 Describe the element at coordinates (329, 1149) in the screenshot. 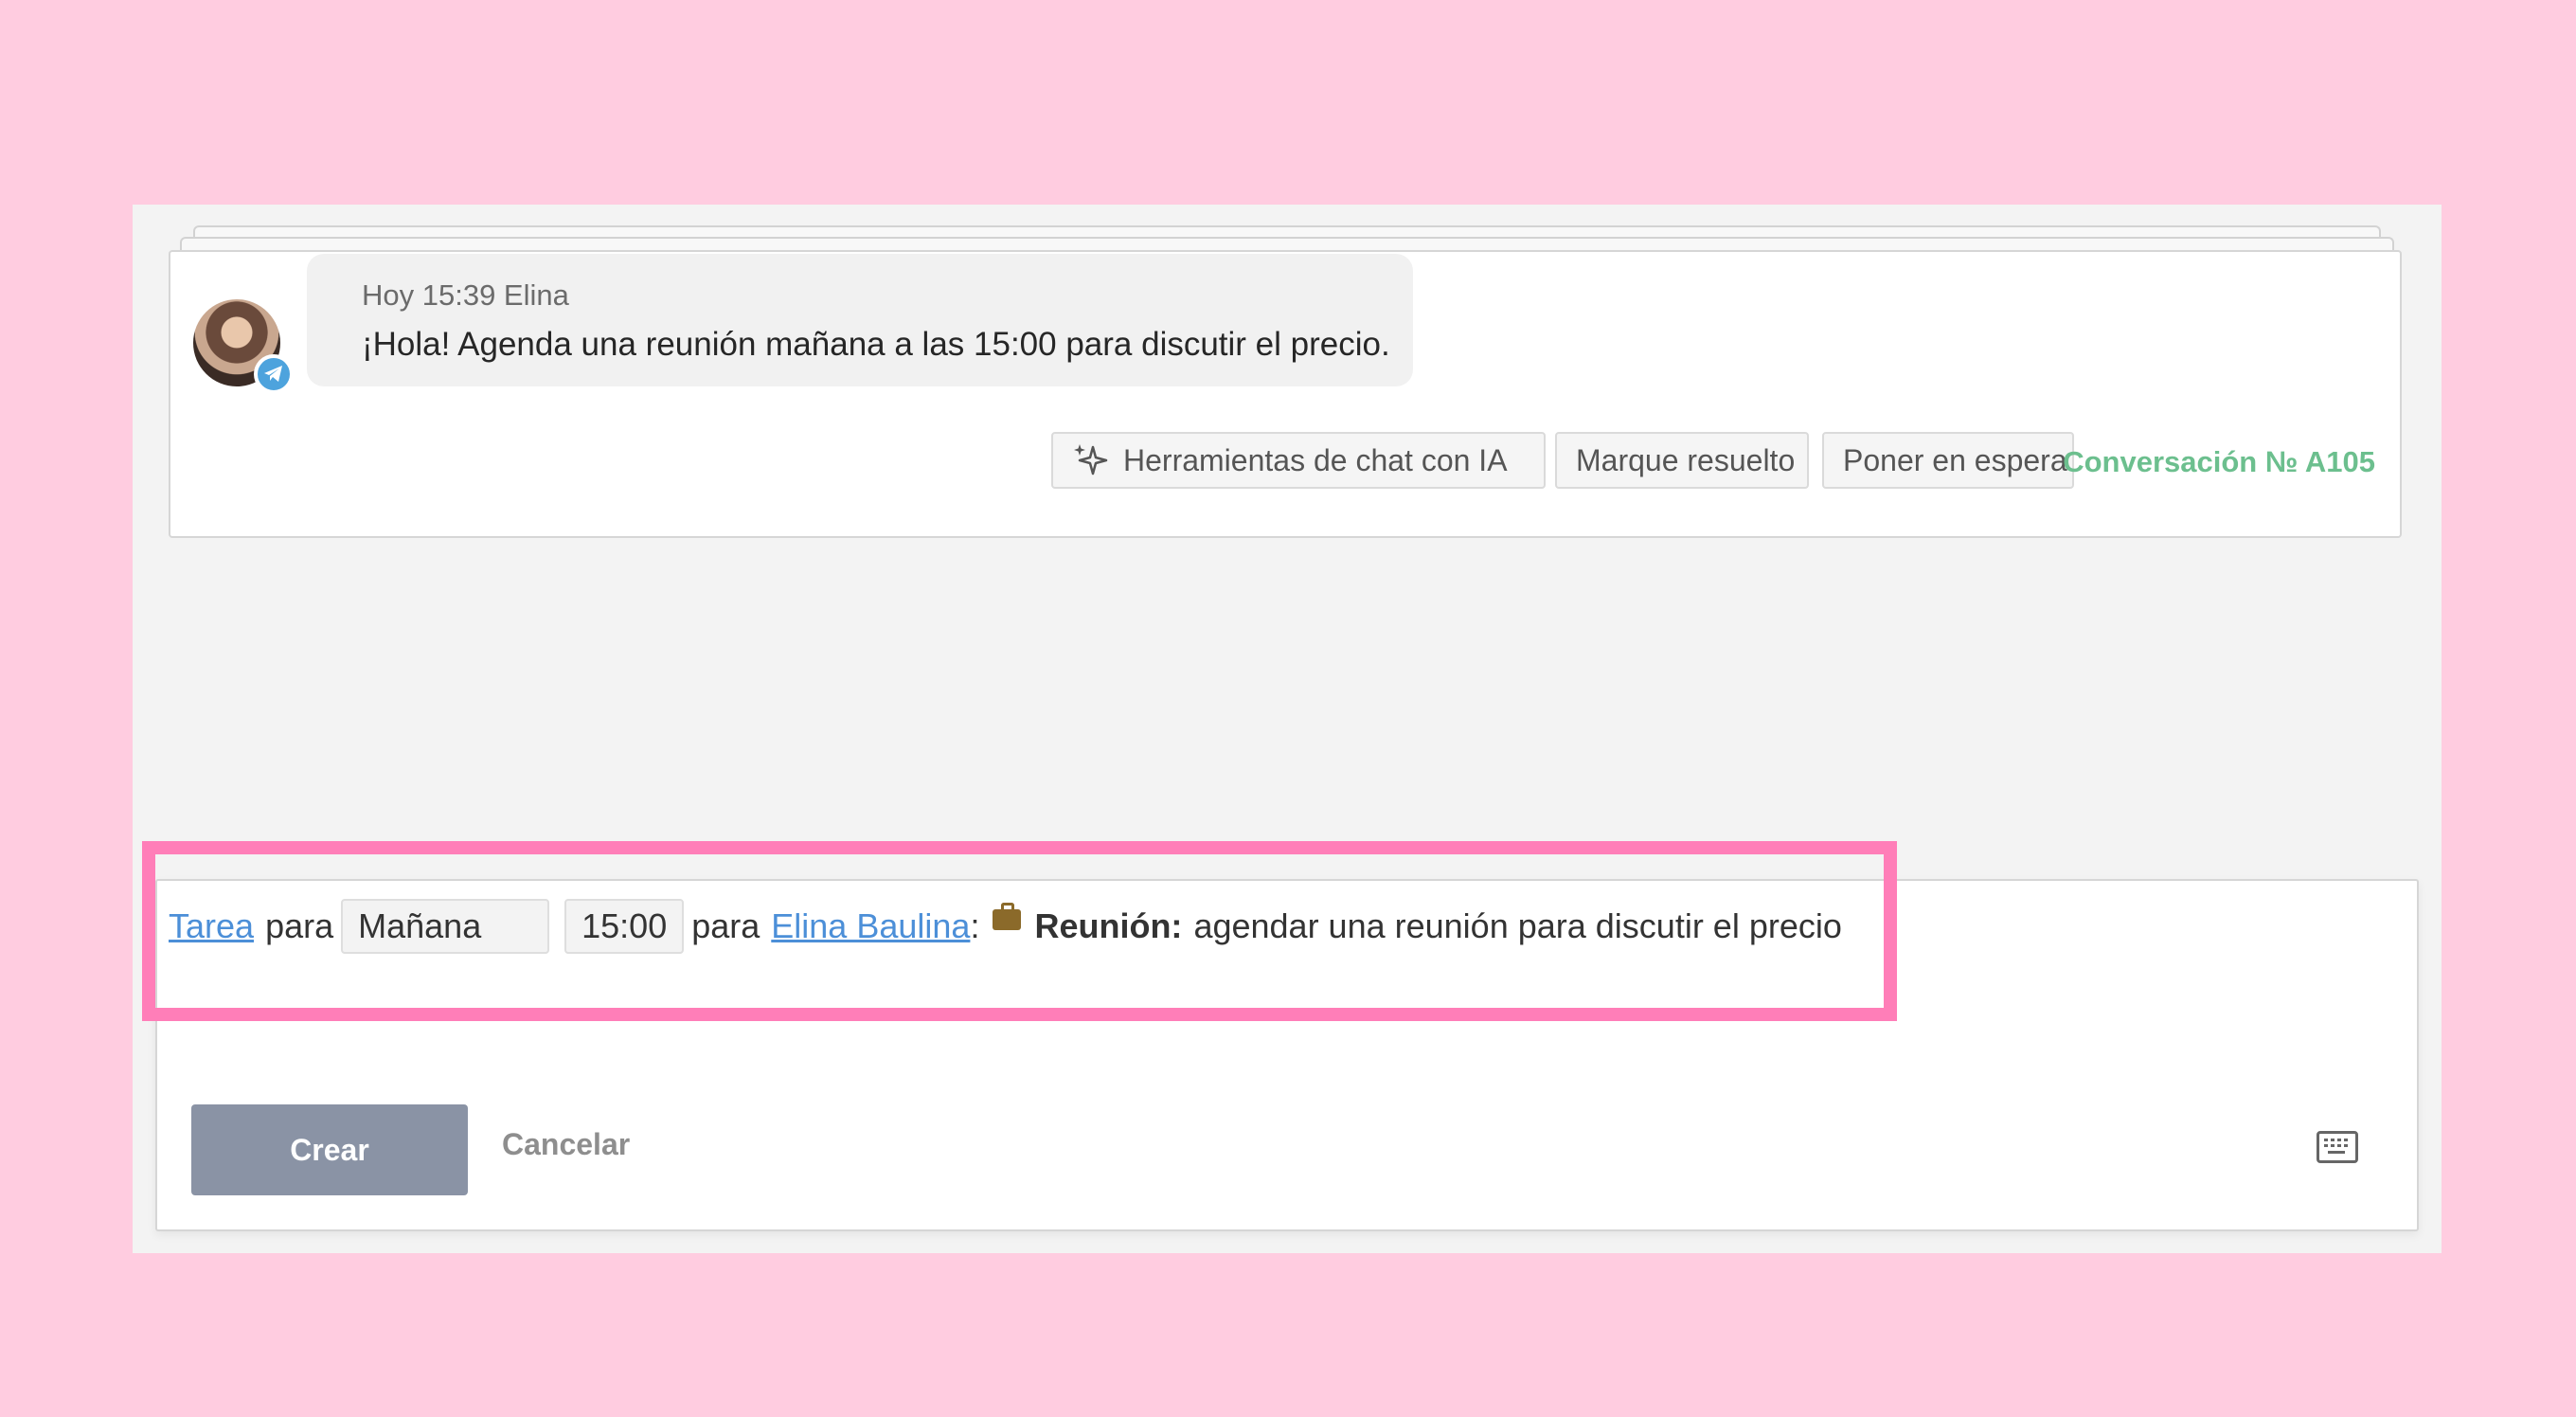

I see `create-button: Crear` at that location.